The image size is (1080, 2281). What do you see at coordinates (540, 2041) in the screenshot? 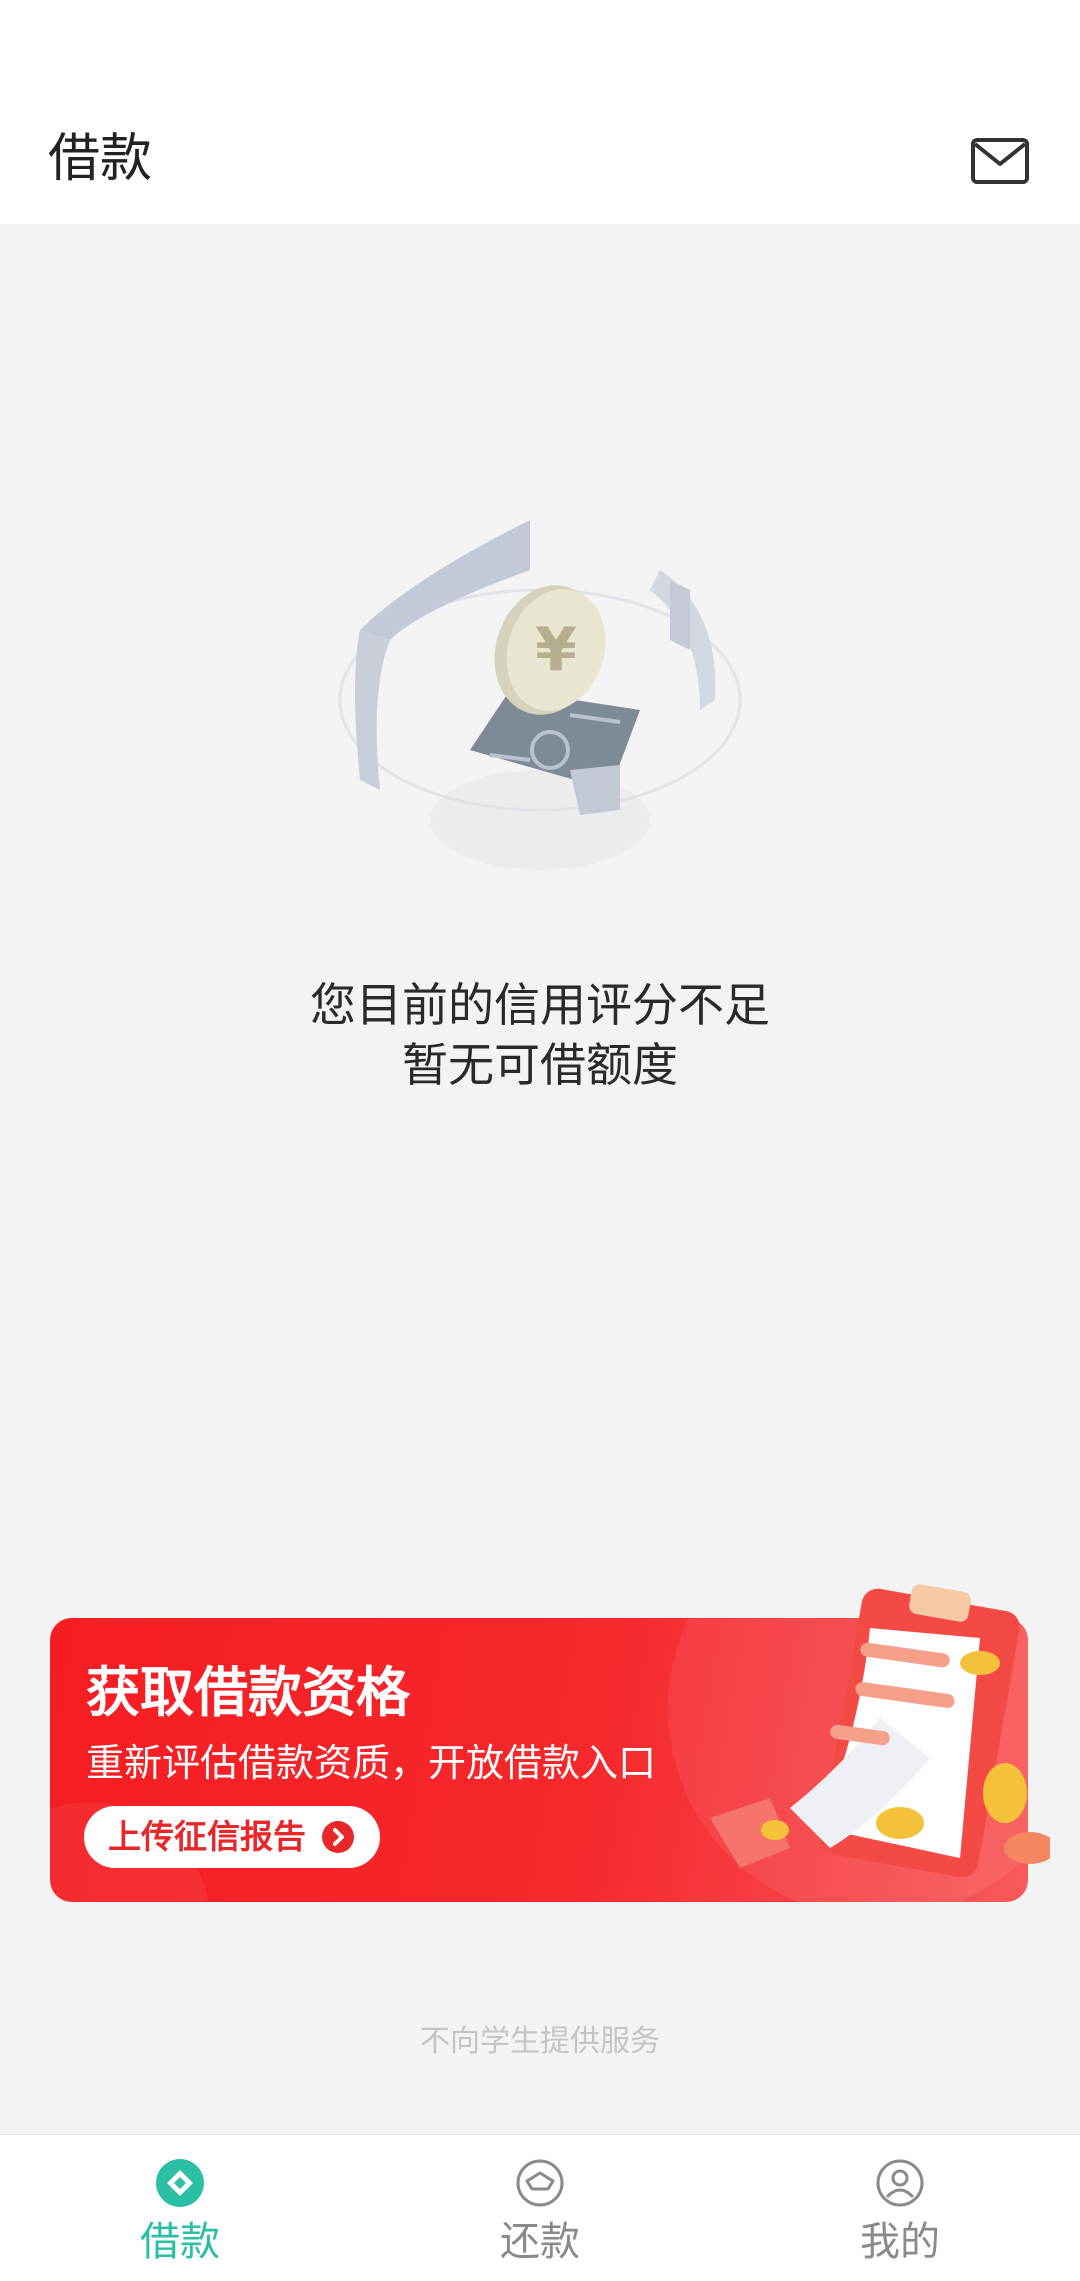
I see `student-service-notice: 不向学生提供服务` at bounding box center [540, 2041].